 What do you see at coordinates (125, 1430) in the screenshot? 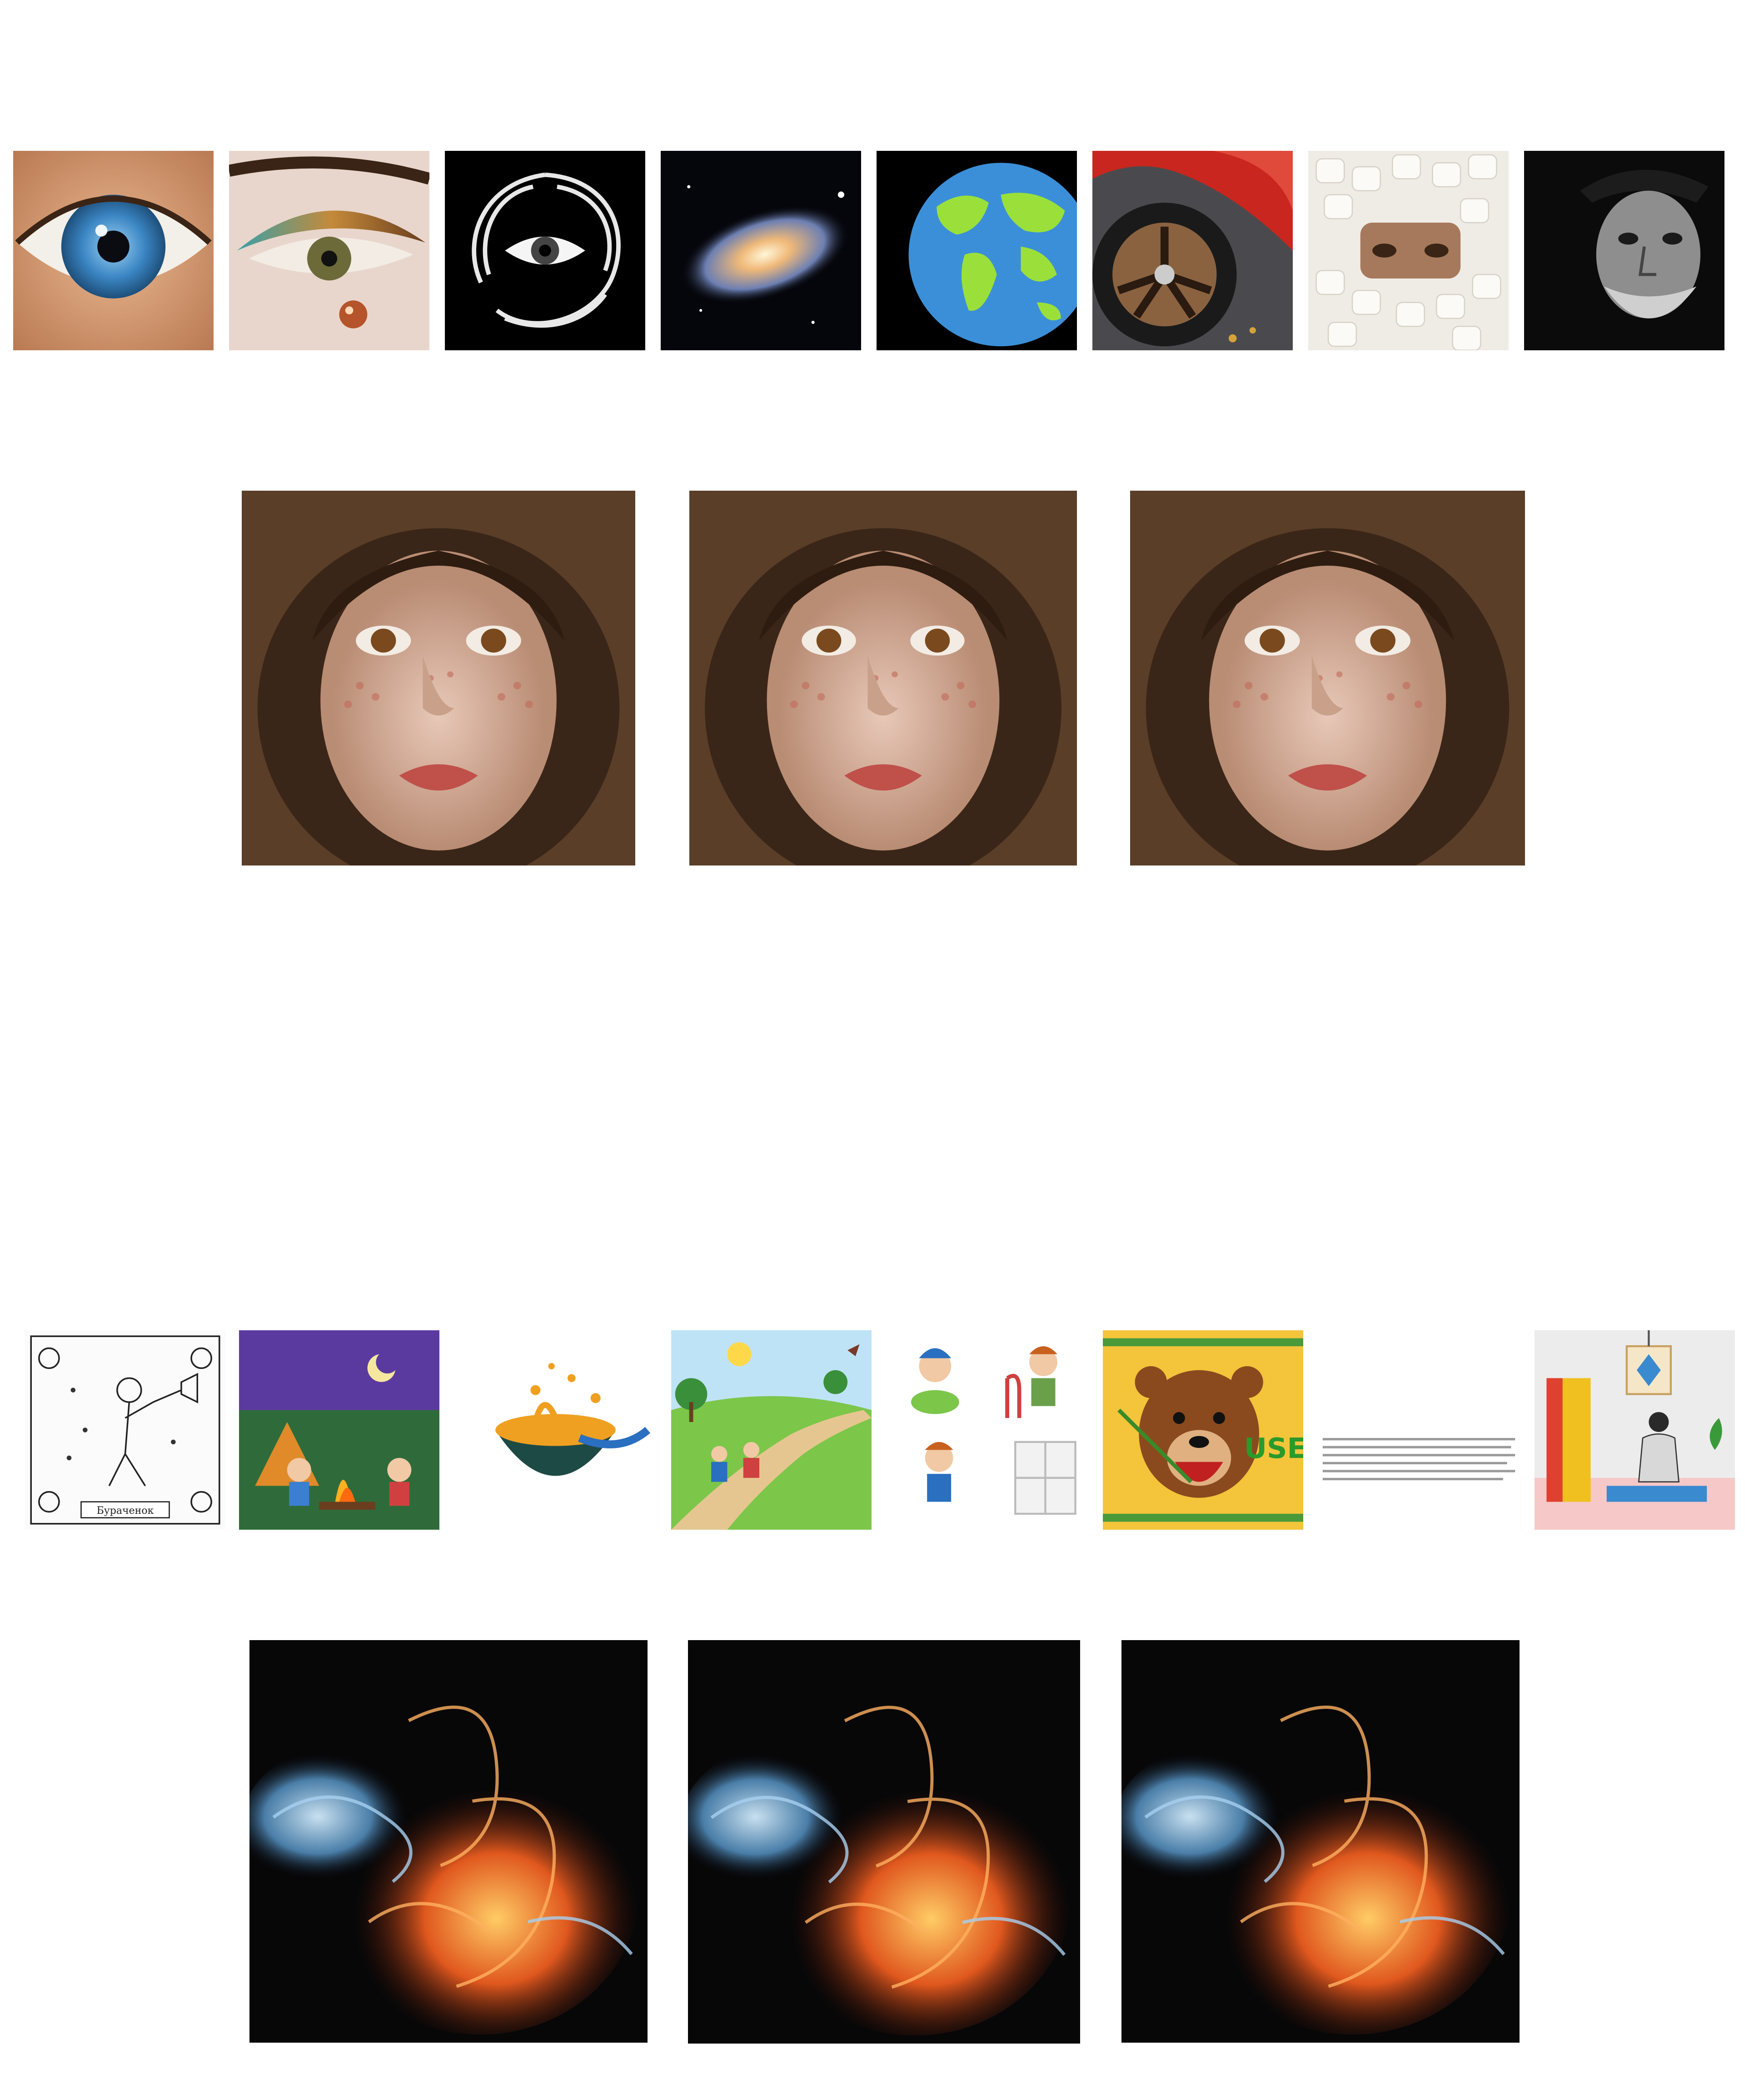
I see `line-art-trumpeter-image: Бураченок` at bounding box center [125, 1430].